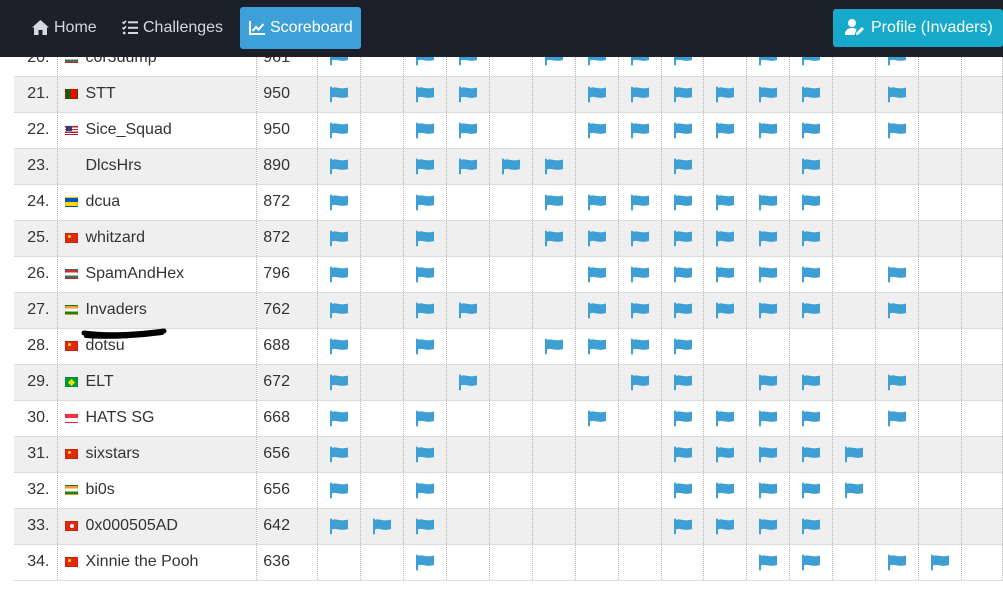 This screenshot has width=1003, height=599. I want to click on profile-button: Profile (Invaders), so click(918, 28).